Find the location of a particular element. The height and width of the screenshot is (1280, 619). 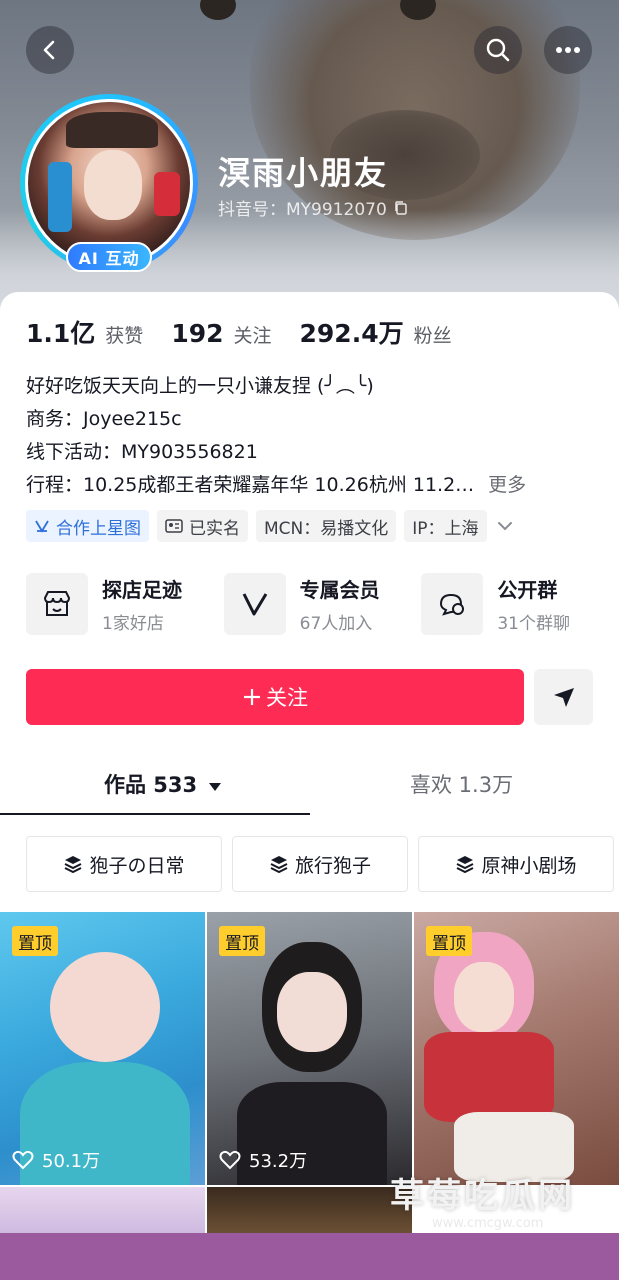

store-icon is located at coordinates (57, 604).